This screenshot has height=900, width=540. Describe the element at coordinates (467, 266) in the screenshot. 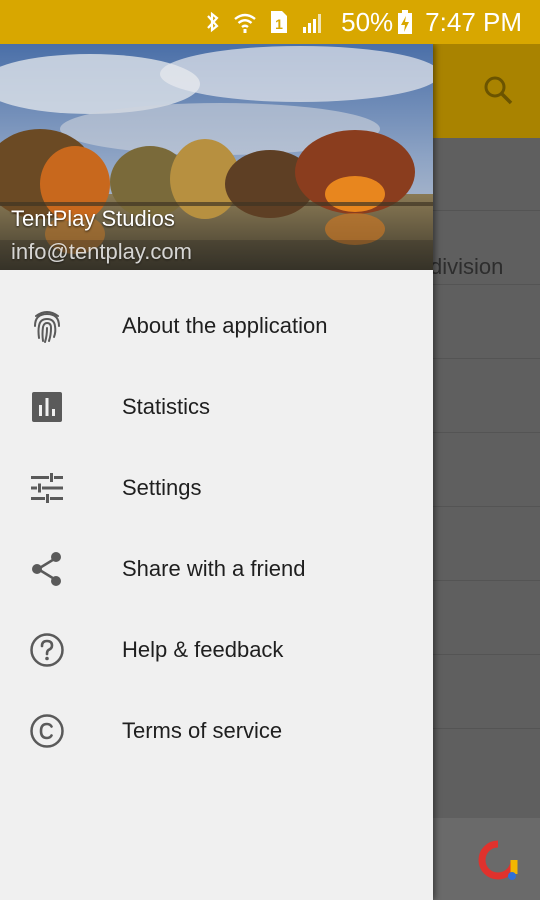

I see `list-item-text: division` at that location.